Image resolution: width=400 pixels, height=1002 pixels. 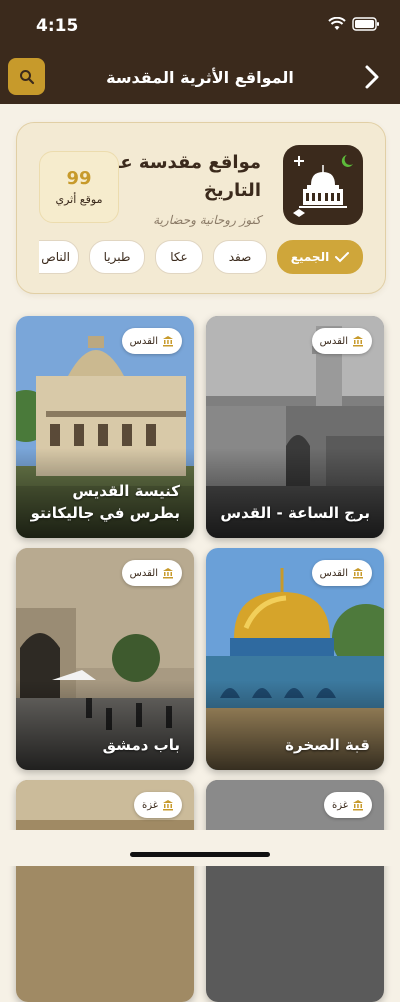 What do you see at coordinates (141, 745) in the screenshot?
I see `site-card-title: باب دمشق` at bounding box center [141, 745].